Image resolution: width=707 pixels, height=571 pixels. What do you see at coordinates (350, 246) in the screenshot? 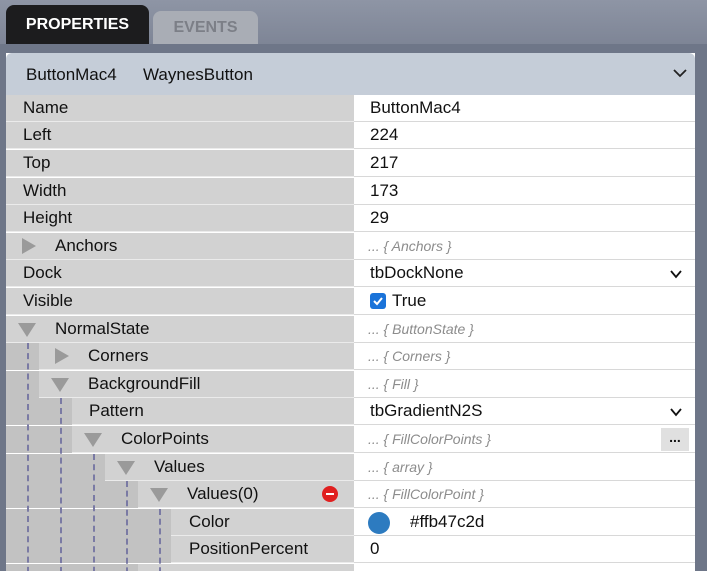
I see `property-row-anchors: Anchors ... { Anchors }` at bounding box center [350, 246].